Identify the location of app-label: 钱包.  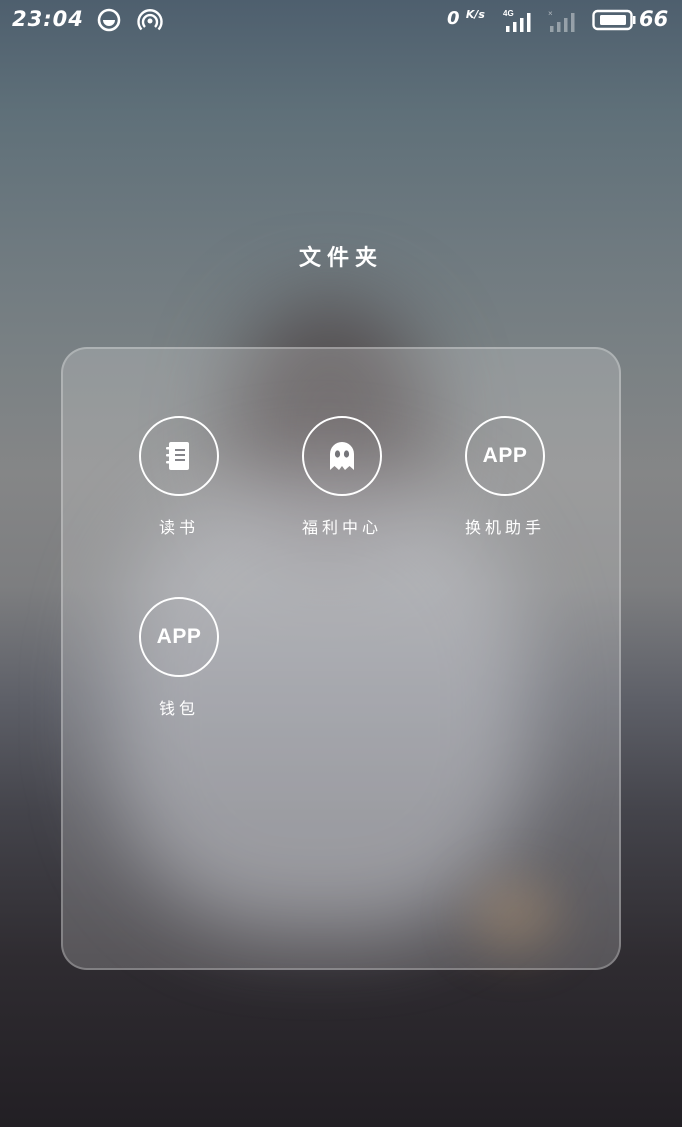
(178, 708).